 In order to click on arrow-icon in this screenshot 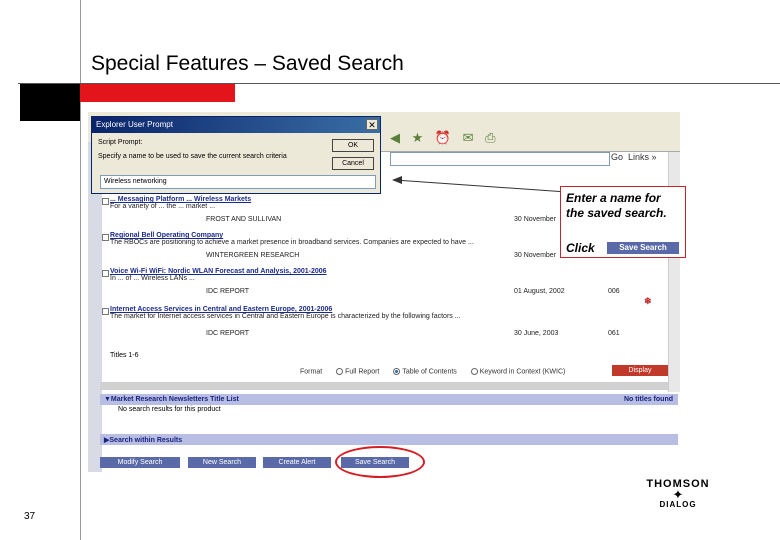, I will do `click(397, 180)`.